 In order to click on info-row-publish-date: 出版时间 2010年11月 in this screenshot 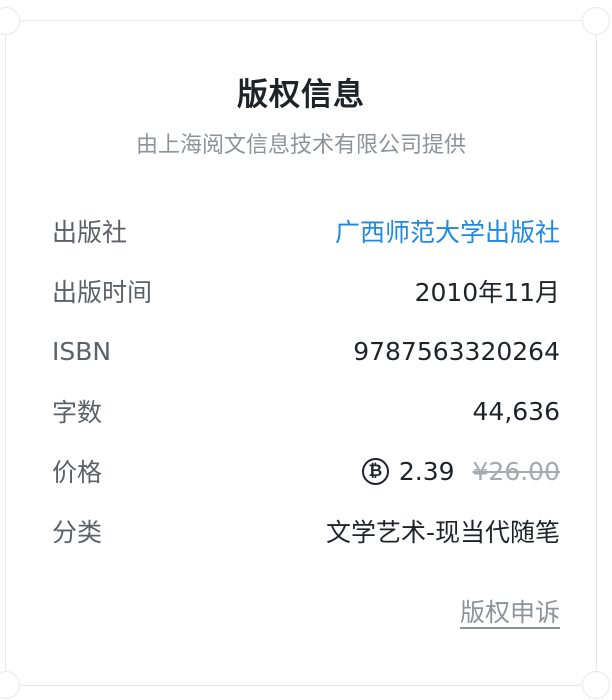, I will do `click(306, 291)`.